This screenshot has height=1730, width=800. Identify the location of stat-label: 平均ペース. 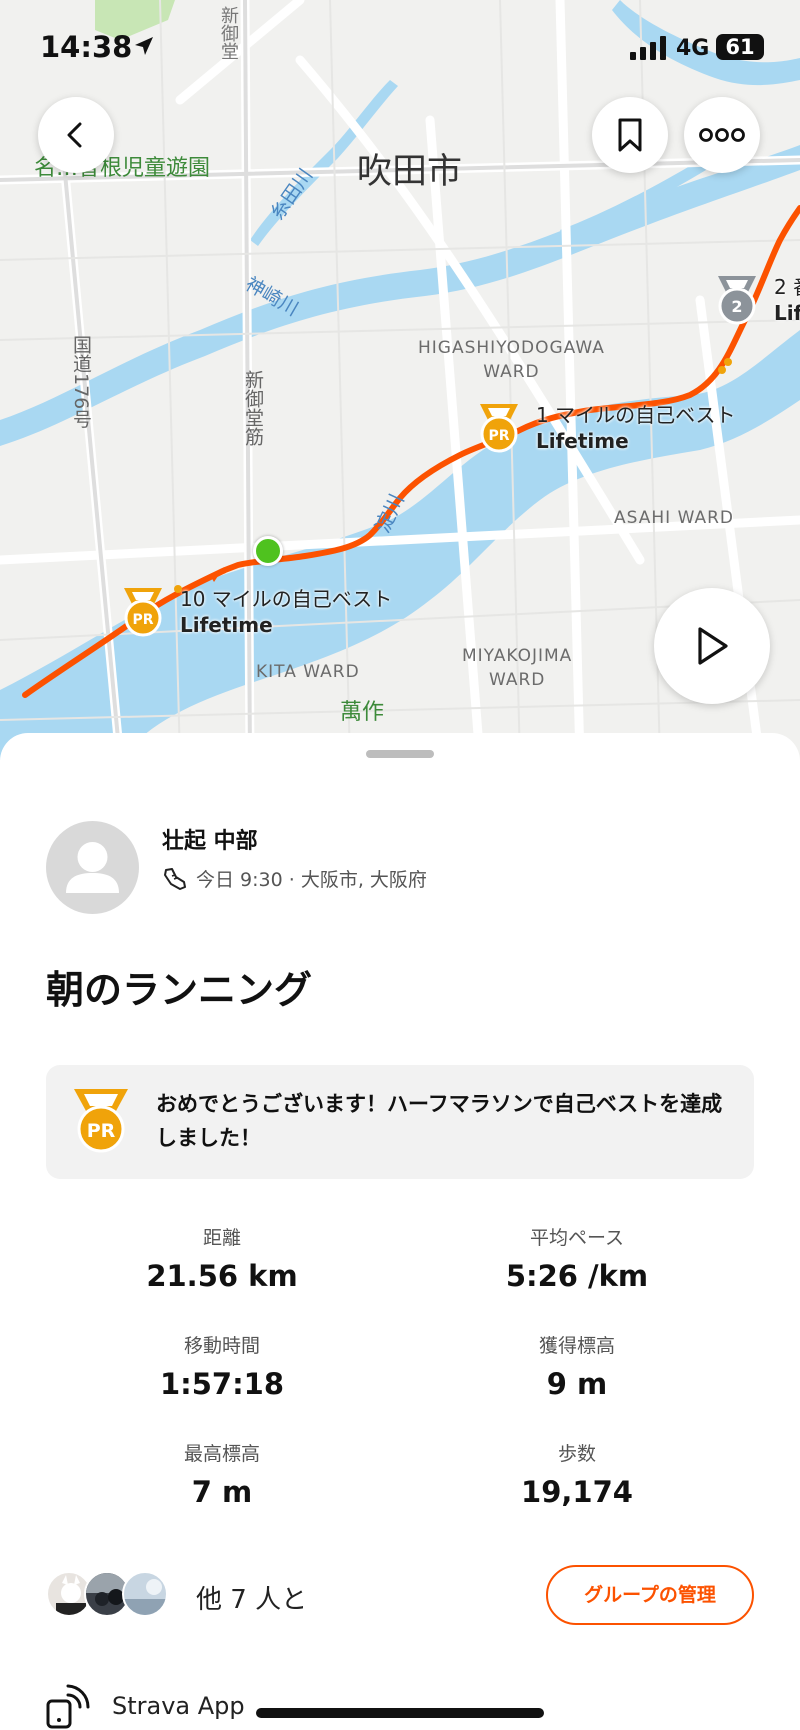
(577, 1238).